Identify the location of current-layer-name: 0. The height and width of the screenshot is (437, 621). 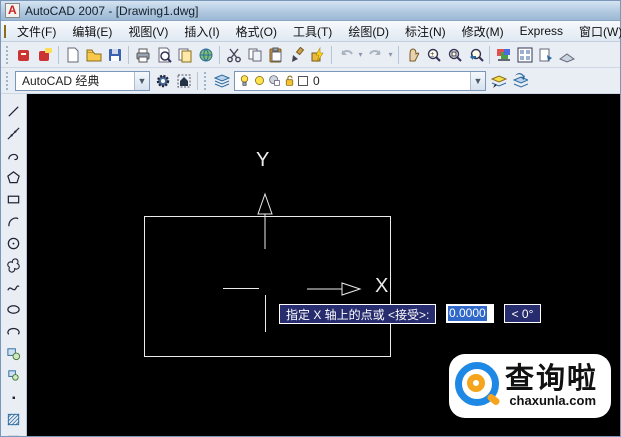
(316, 80).